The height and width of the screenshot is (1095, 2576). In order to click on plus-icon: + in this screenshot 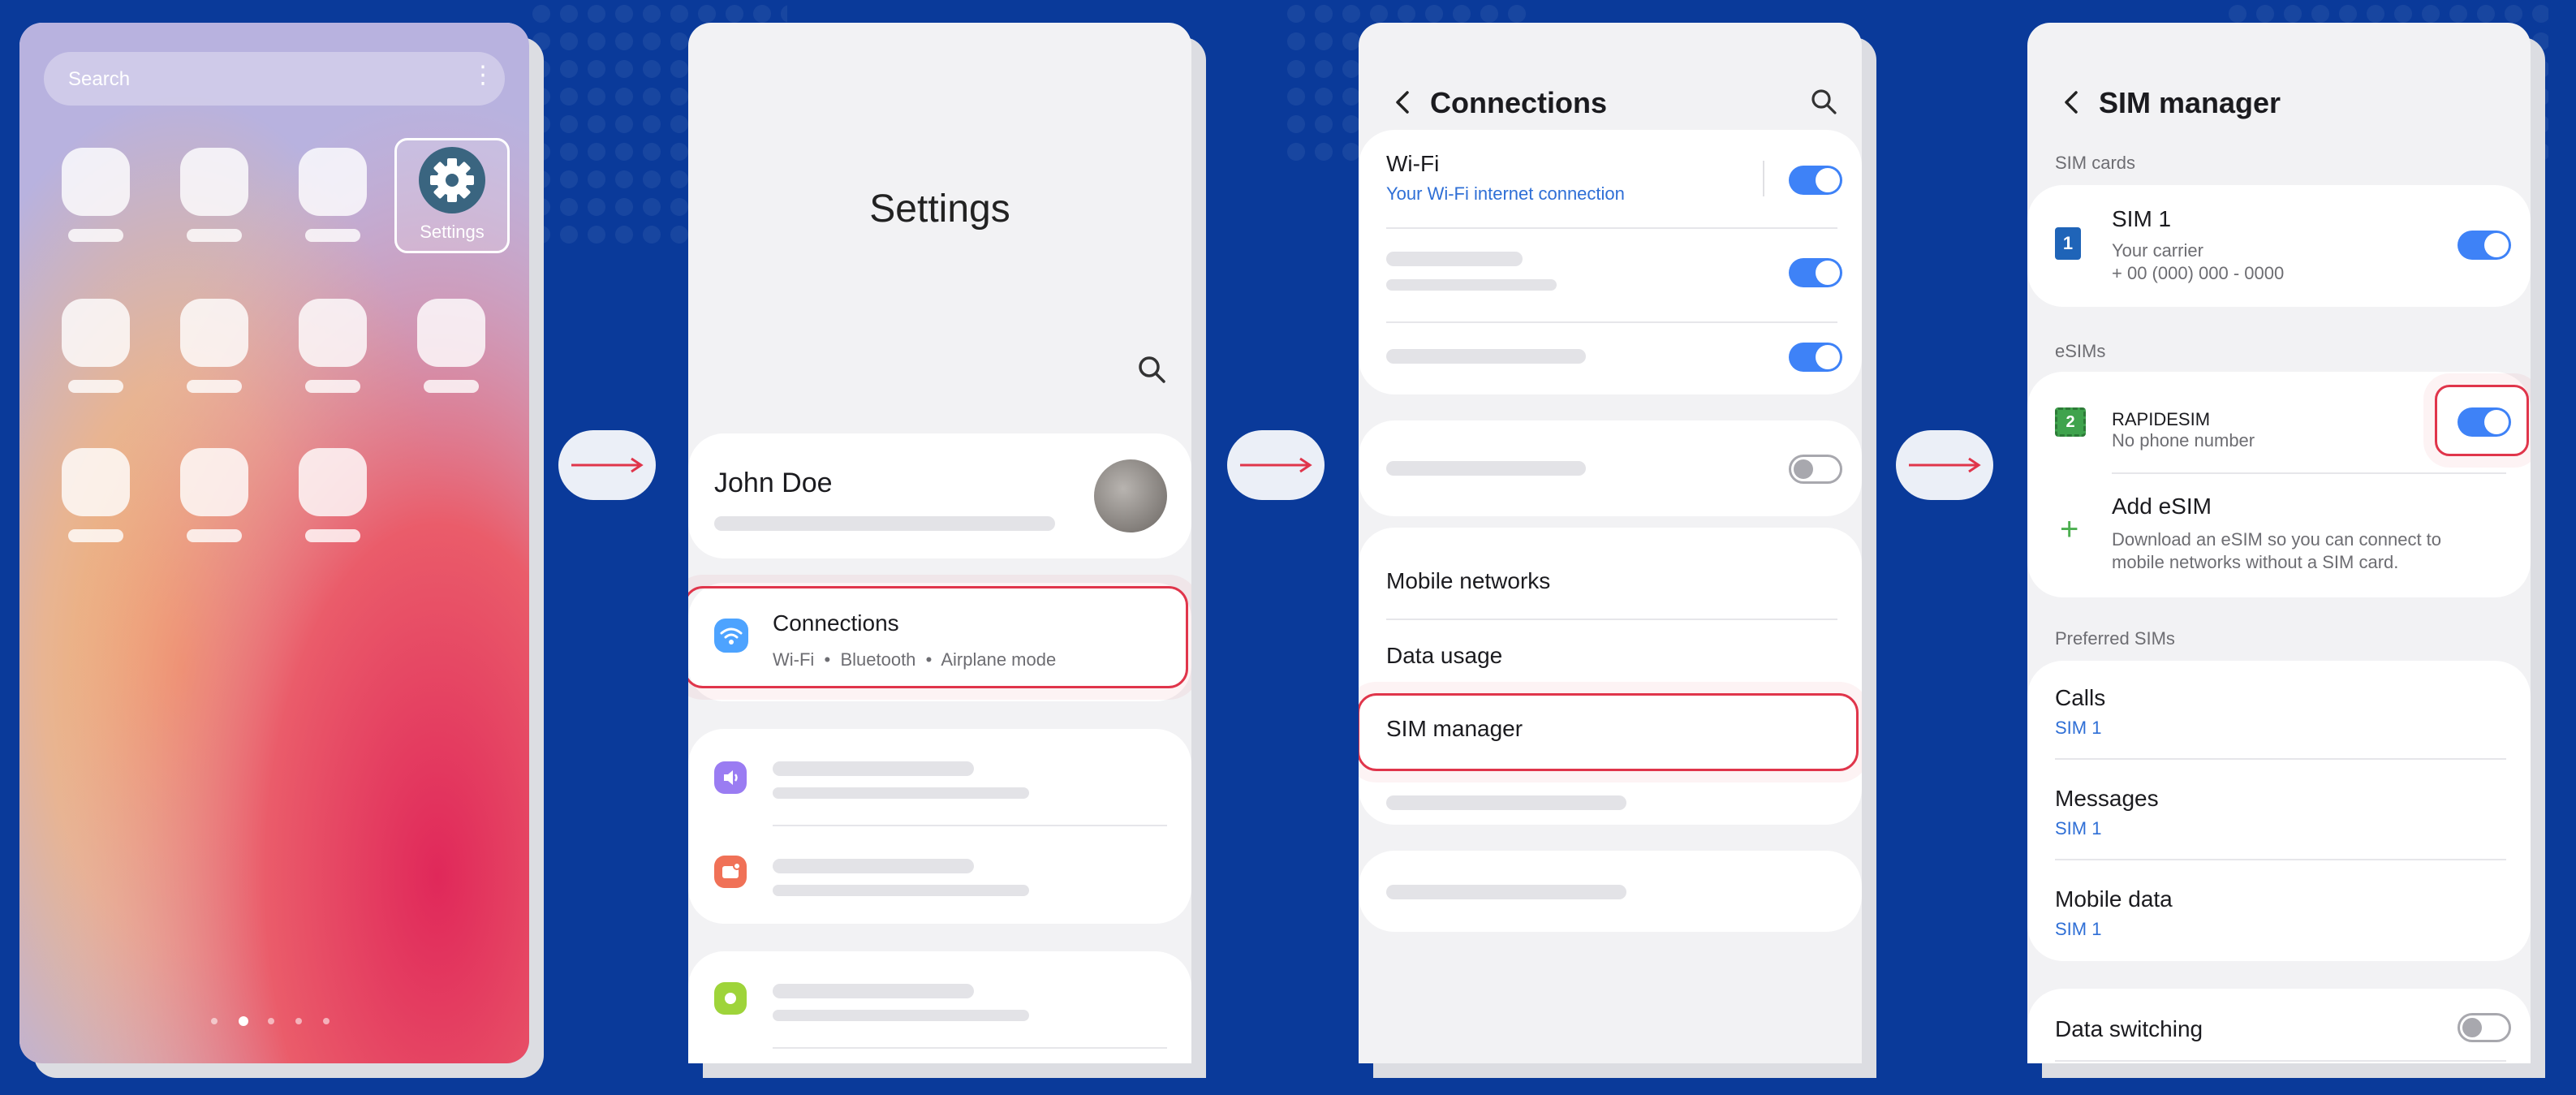, I will do `click(2069, 529)`.